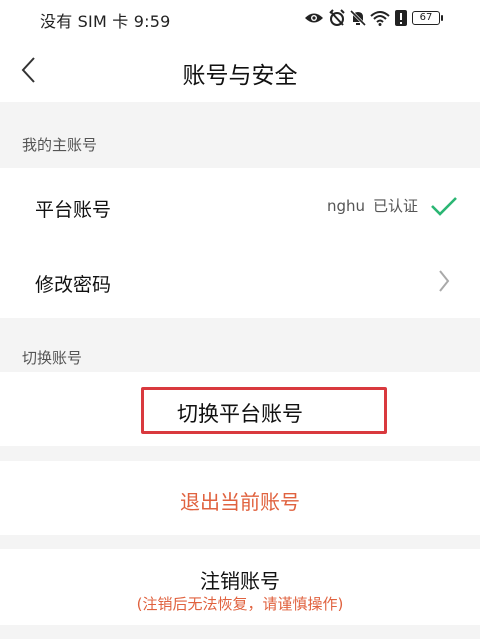  What do you see at coordinates (380, 18) in the screenshot?
I see `wifi-icon` at bounding box center [380, 18].